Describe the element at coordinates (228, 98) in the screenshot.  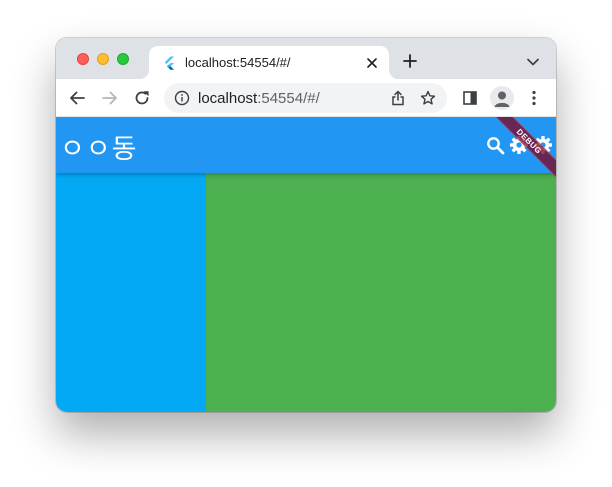
I see `url-host: localhost` at that location.